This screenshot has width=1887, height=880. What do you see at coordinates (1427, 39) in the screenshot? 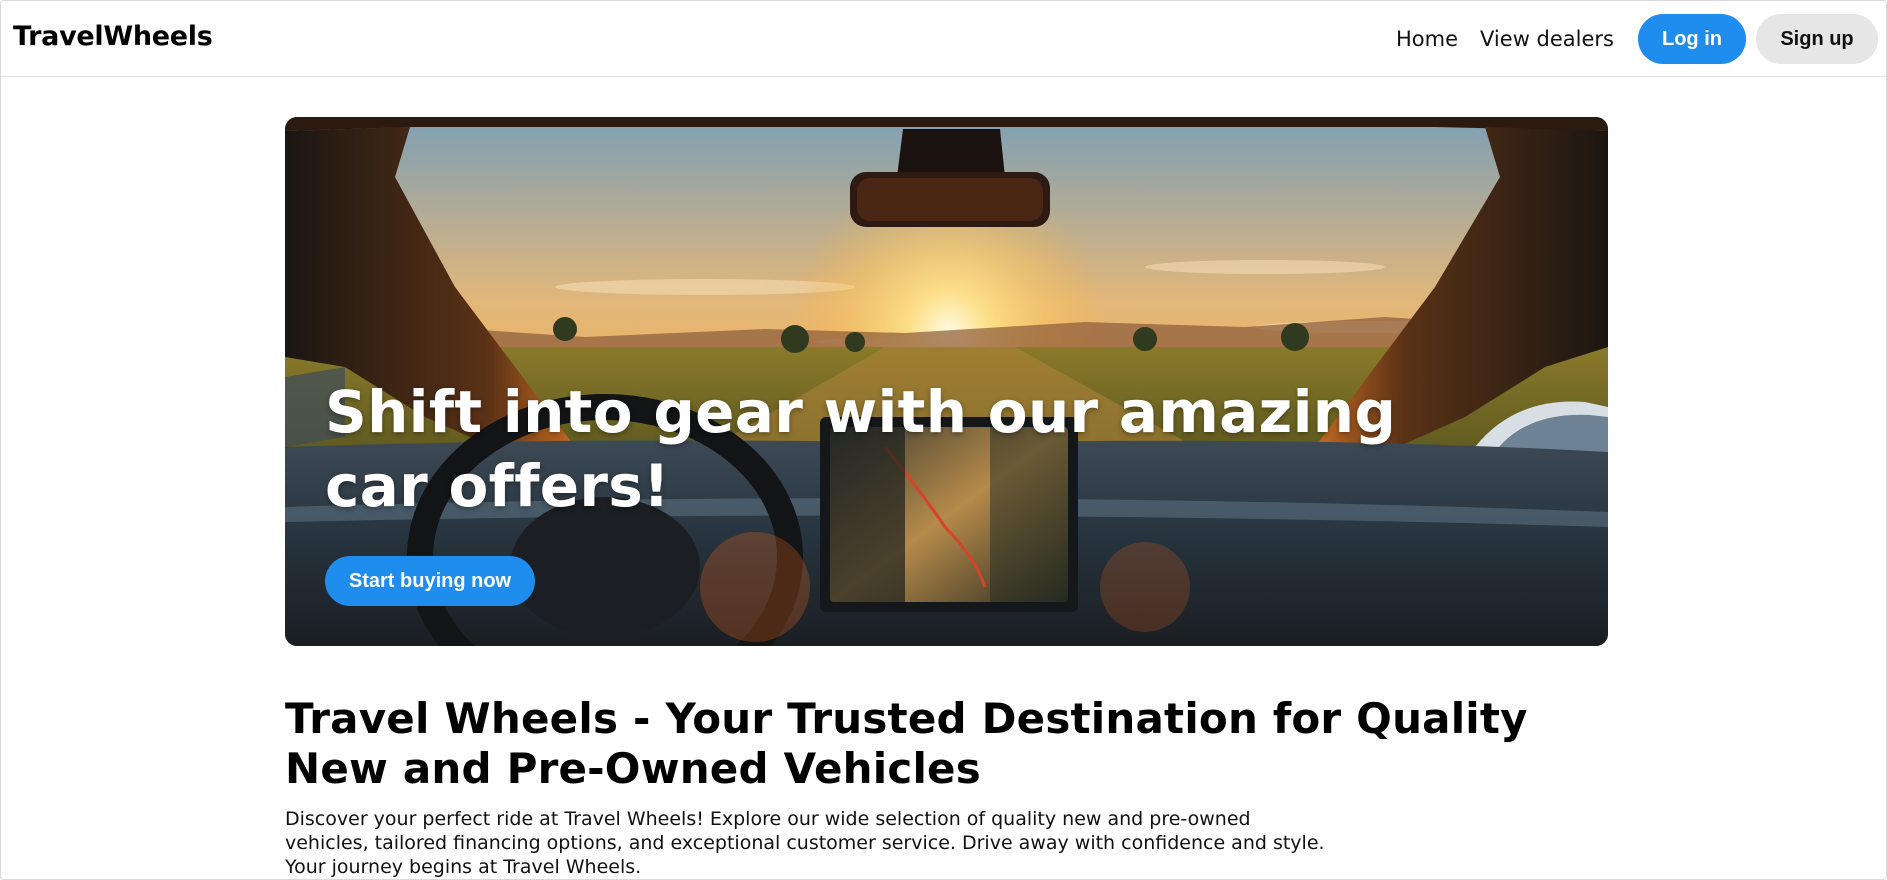
I see `nav-link-home: Home` at bounding box center [1427, 39].